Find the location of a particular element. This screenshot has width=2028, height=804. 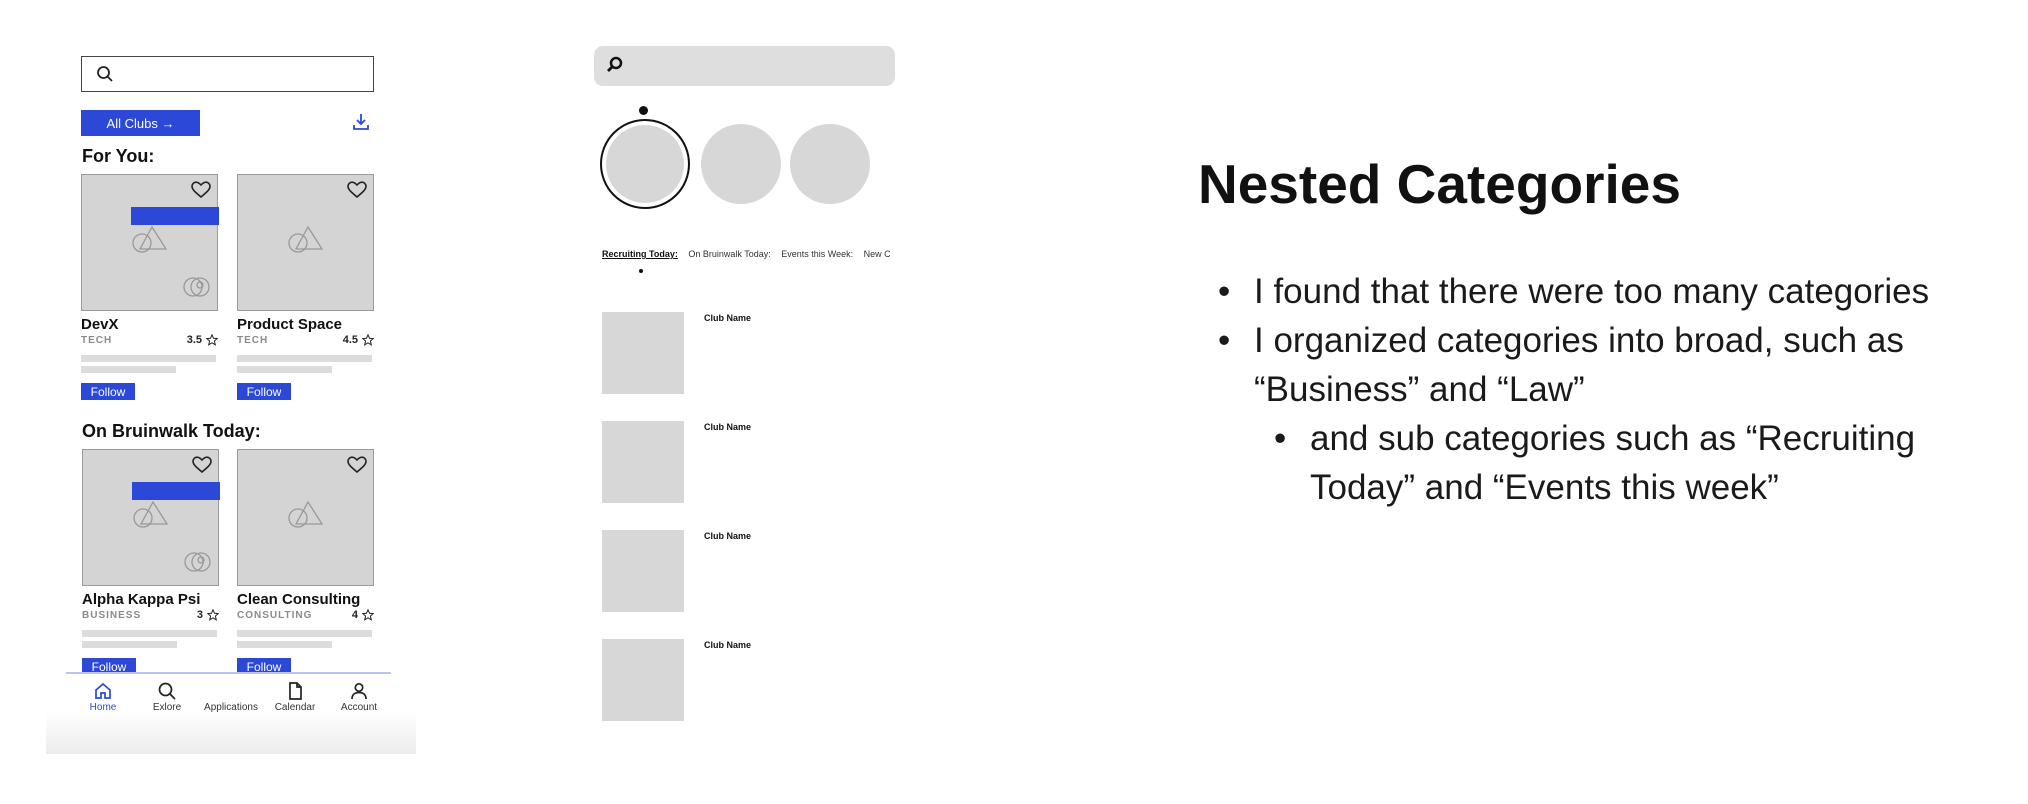

tab-events-this-week: Events this Week: is located at coordinates (817, 254).